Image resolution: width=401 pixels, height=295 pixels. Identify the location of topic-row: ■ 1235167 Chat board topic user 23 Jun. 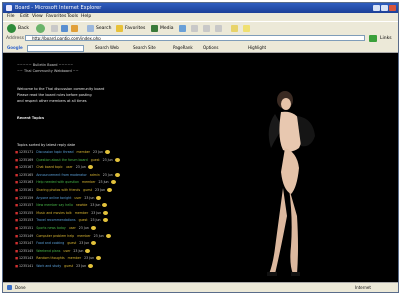
(54, 167).